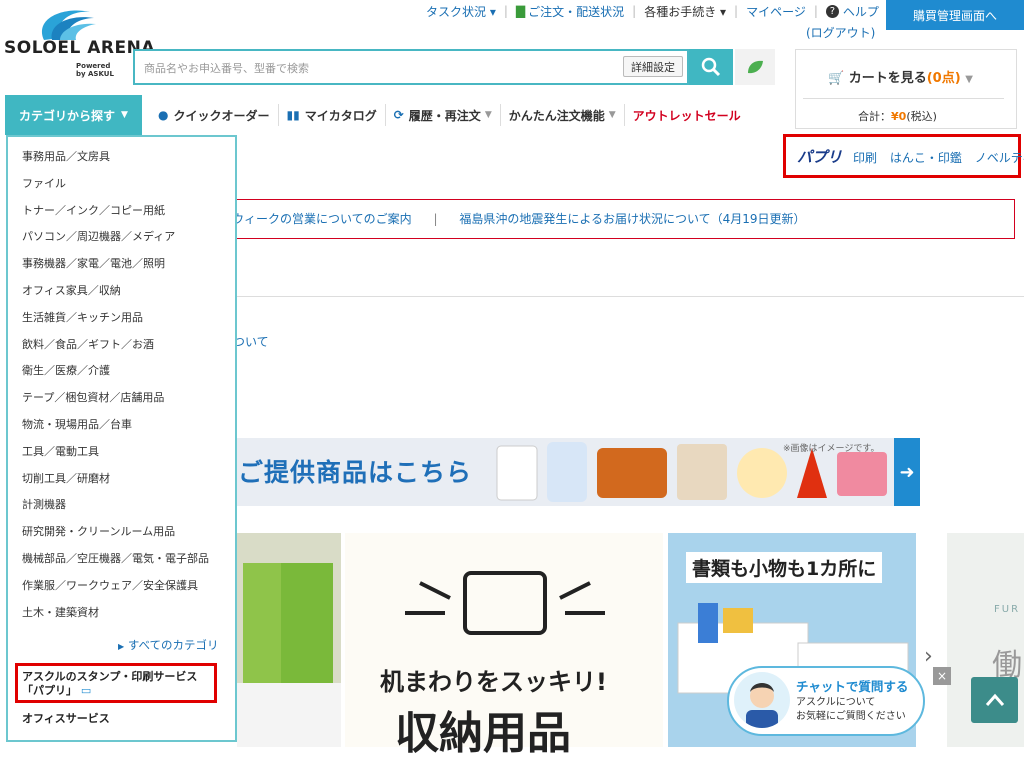 The height and width of the screenshot is (761, 1024). Describe the element at coordinates (226, 68) in the screenshot. I see `search-input: 商品名やお申込番号、型番で検索` at that location.